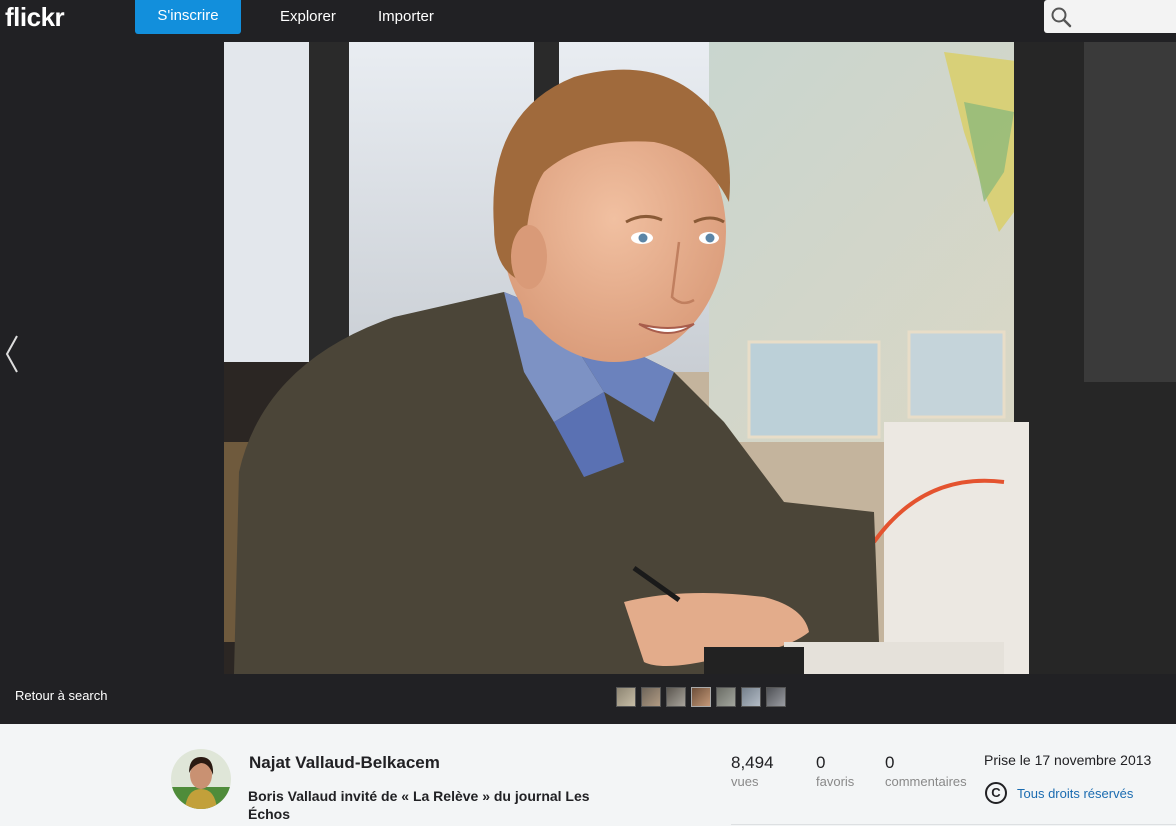 The image size is (1176, 826). Describe the element at coordinates (821, 762) in the screenshot. I see `faves-count: 0` at that location.